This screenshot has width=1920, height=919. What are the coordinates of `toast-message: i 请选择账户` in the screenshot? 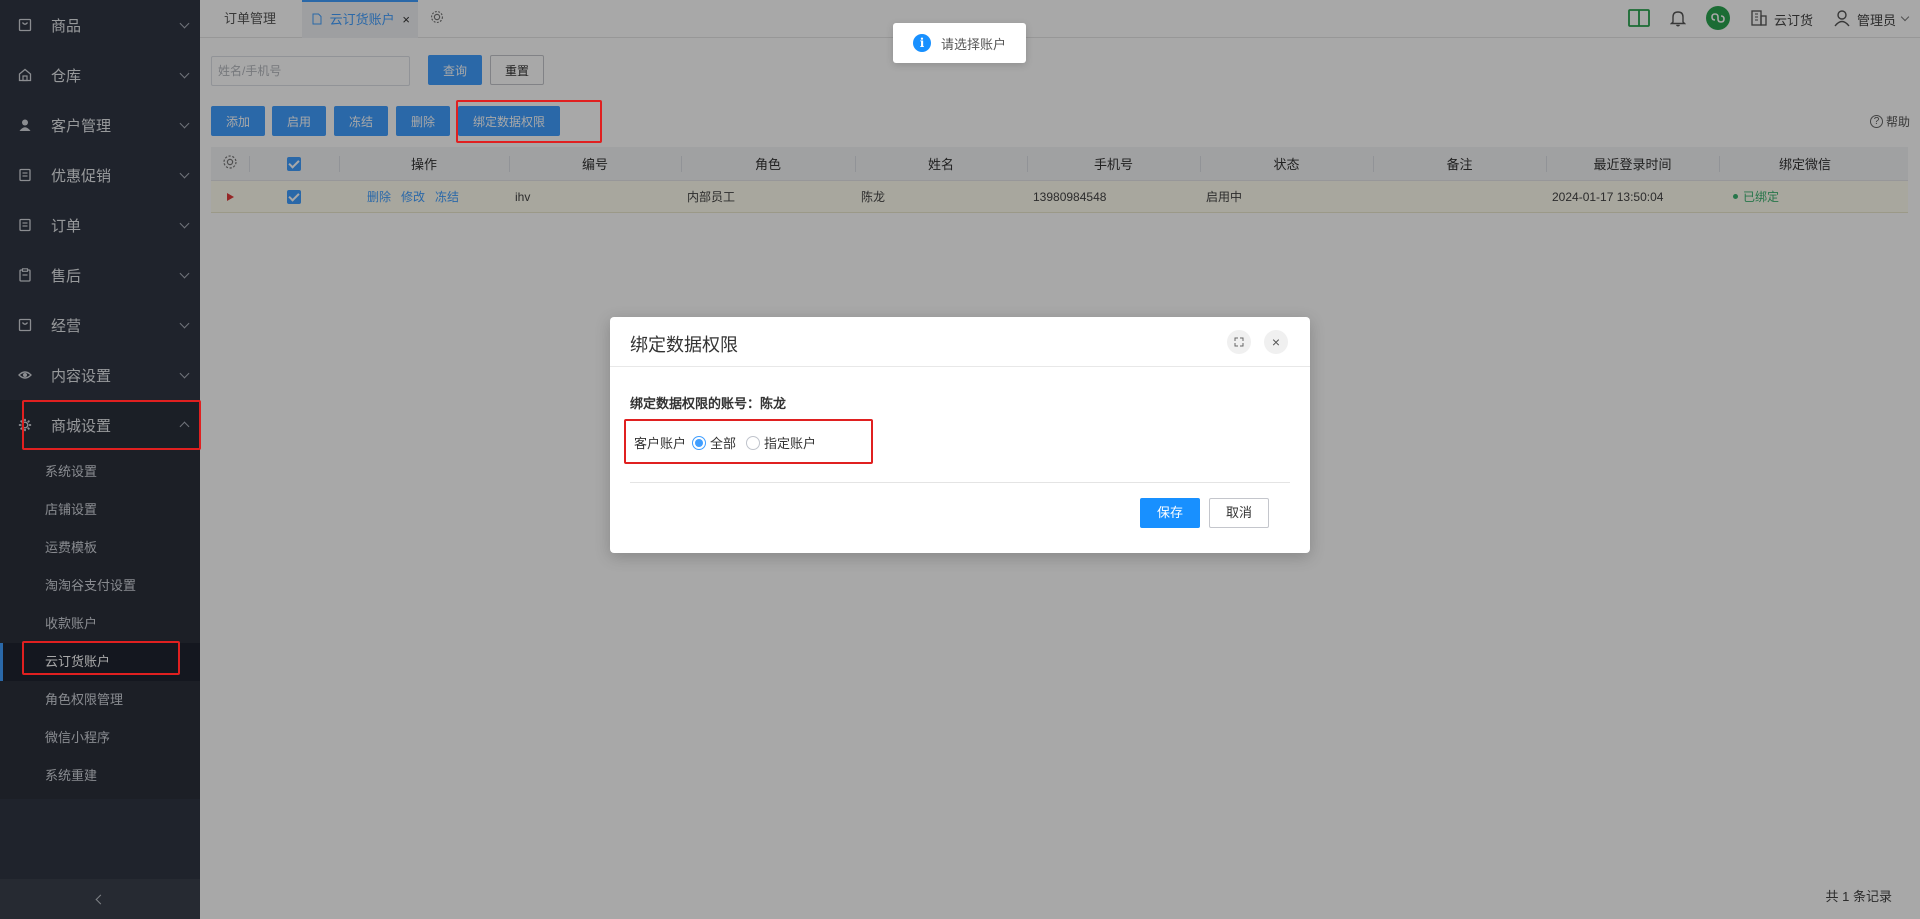 It's located at (959, 43).